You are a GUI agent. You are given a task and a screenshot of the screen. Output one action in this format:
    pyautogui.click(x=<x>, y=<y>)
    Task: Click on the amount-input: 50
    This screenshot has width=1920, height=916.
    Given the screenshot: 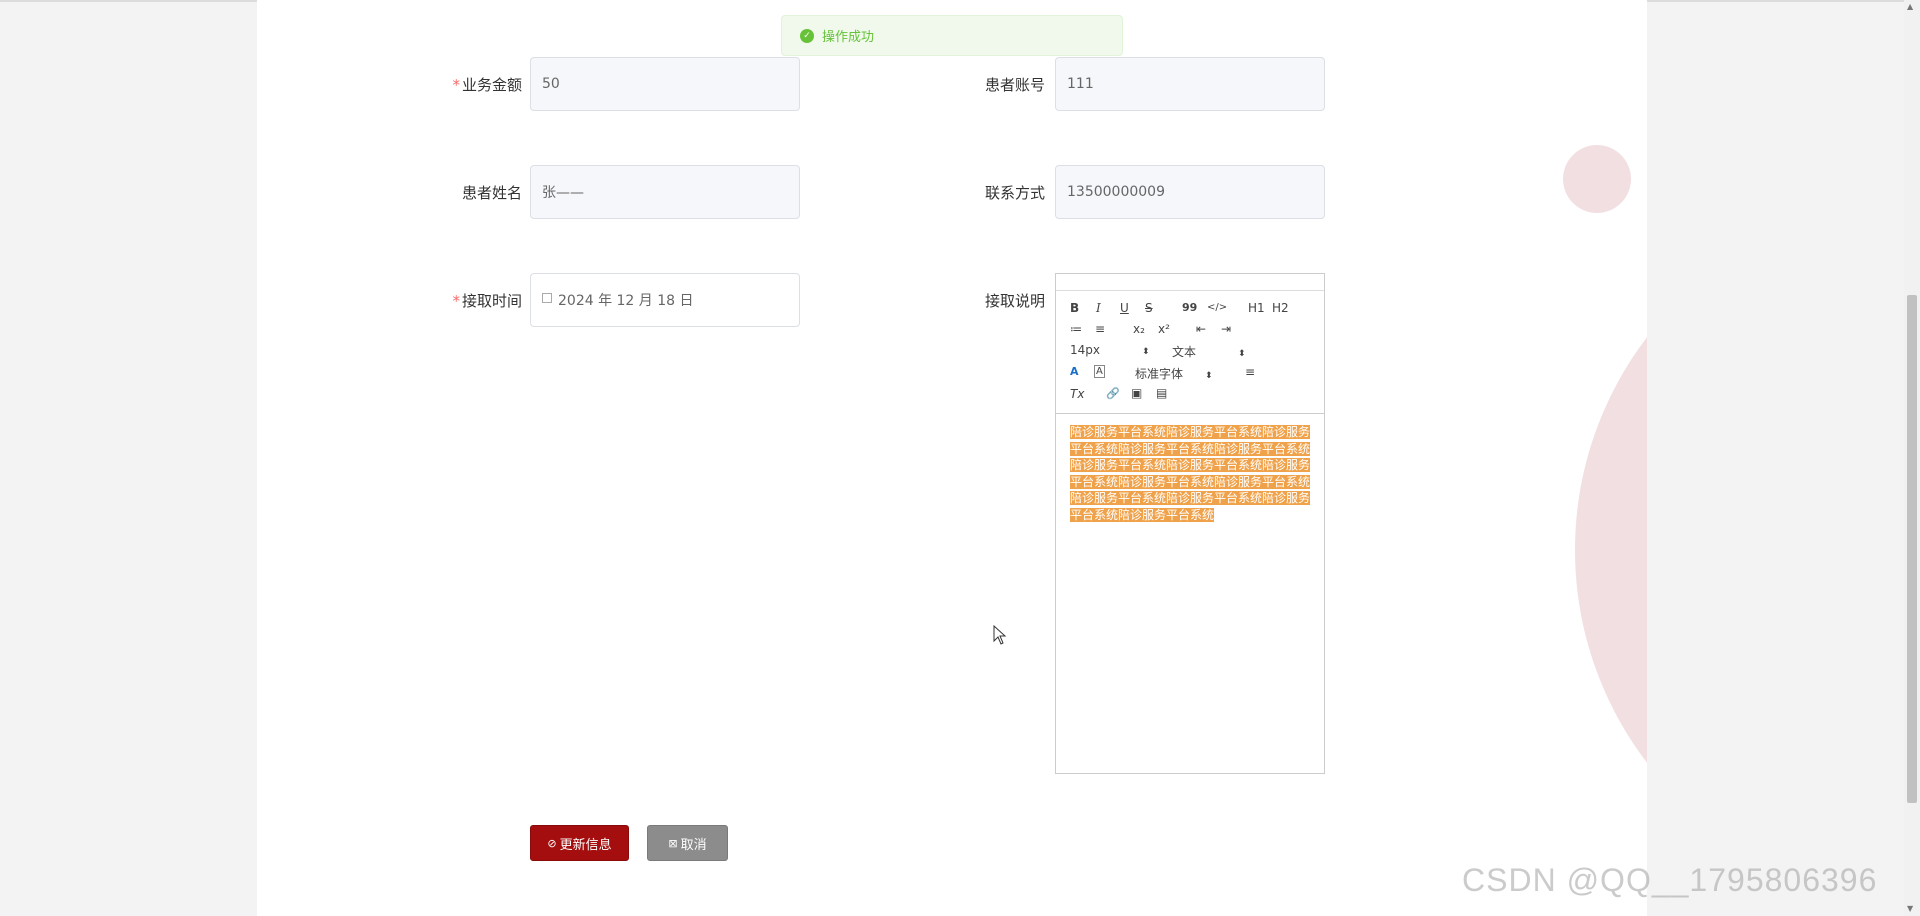 What is the action you would take?
    pyautogui.click(x=665, y=84)
    